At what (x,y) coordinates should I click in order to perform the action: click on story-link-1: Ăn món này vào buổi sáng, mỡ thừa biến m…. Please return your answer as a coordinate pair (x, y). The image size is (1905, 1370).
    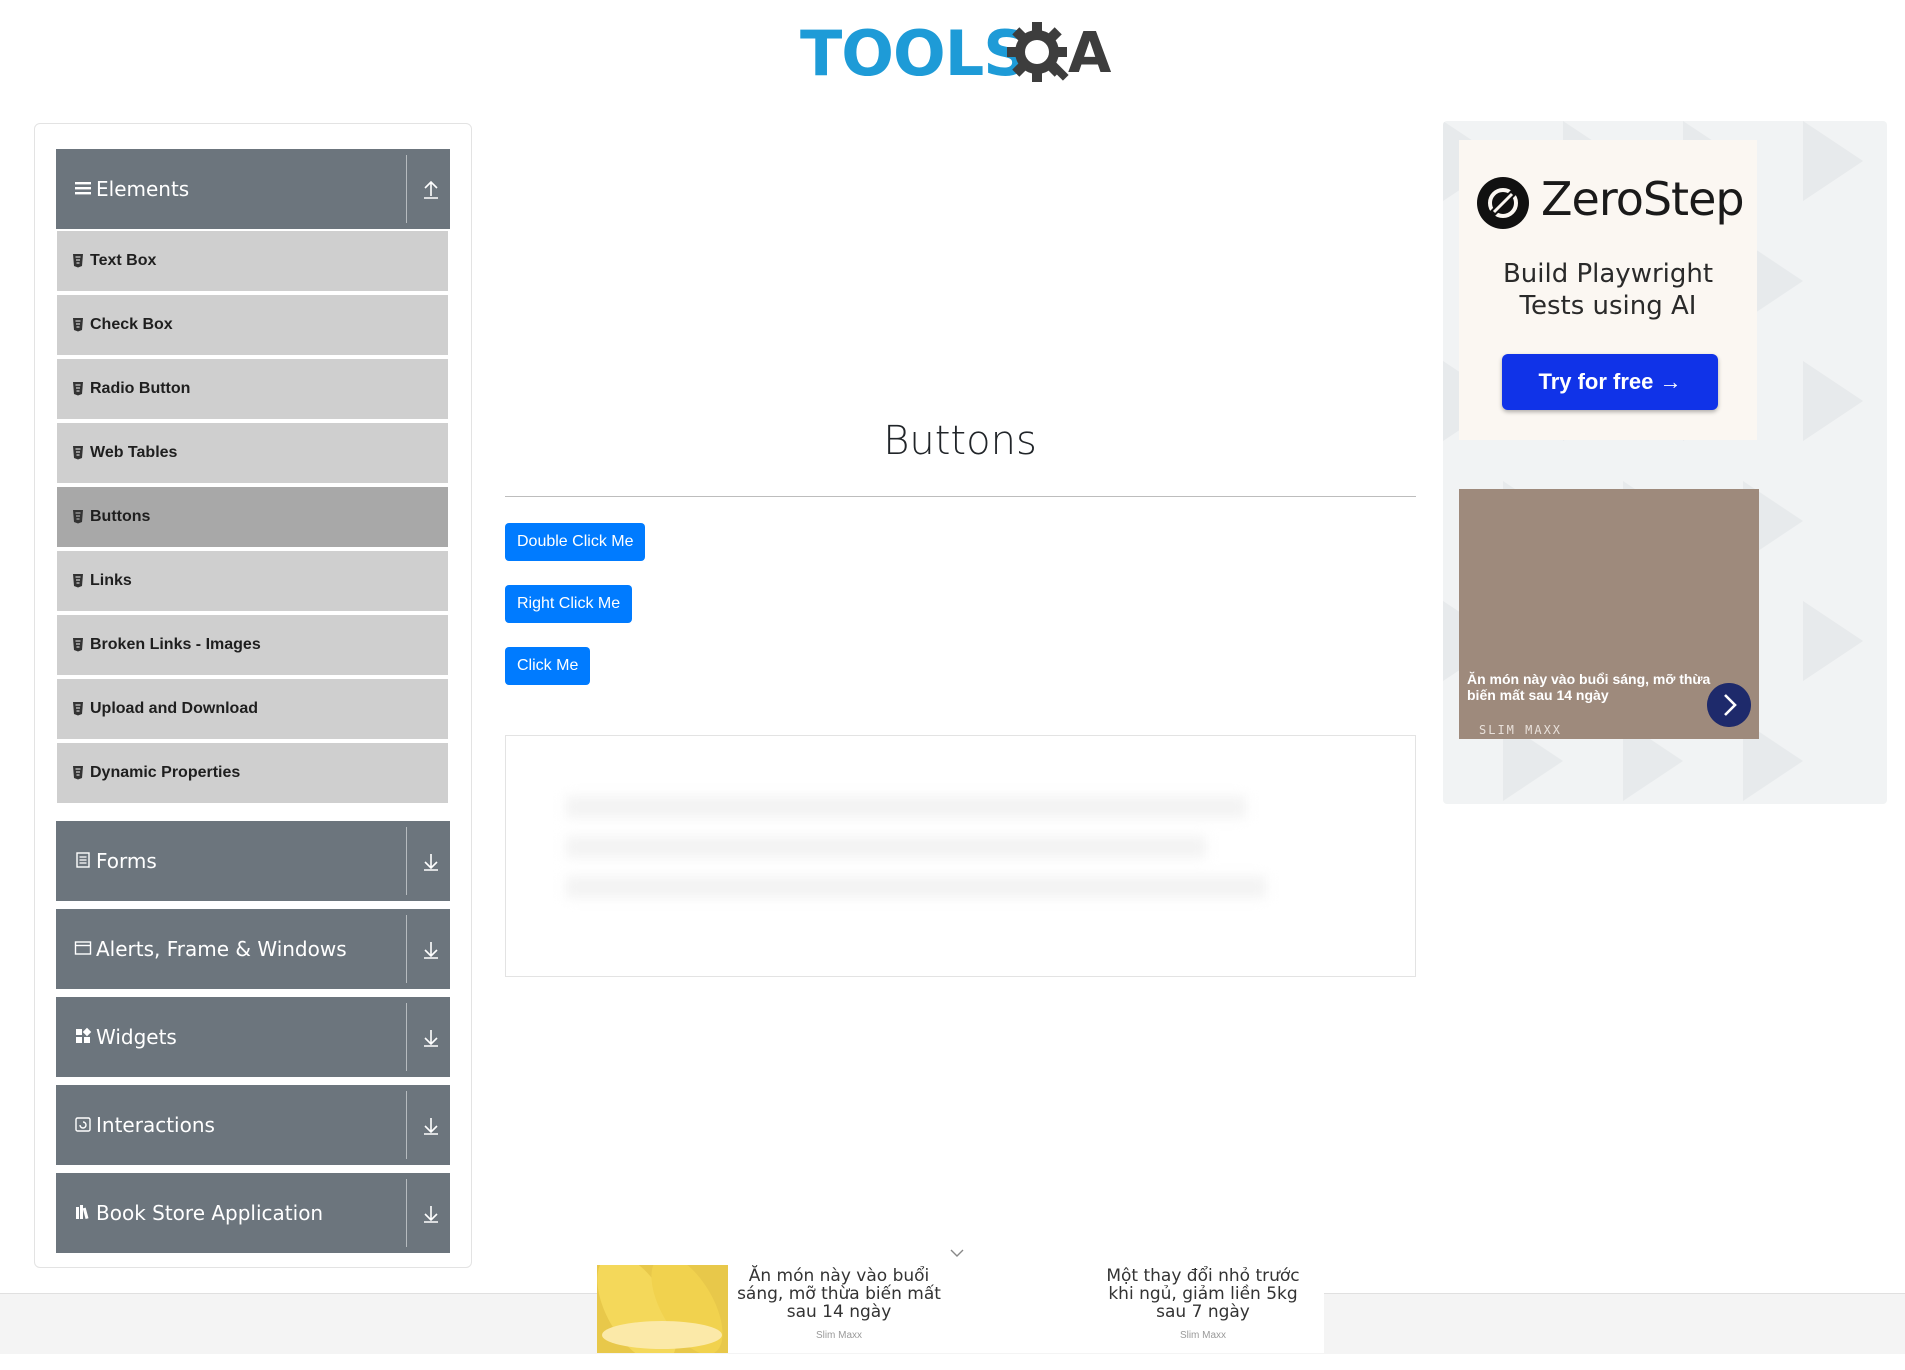
    Looking at the image, I should click on (839, 1294).